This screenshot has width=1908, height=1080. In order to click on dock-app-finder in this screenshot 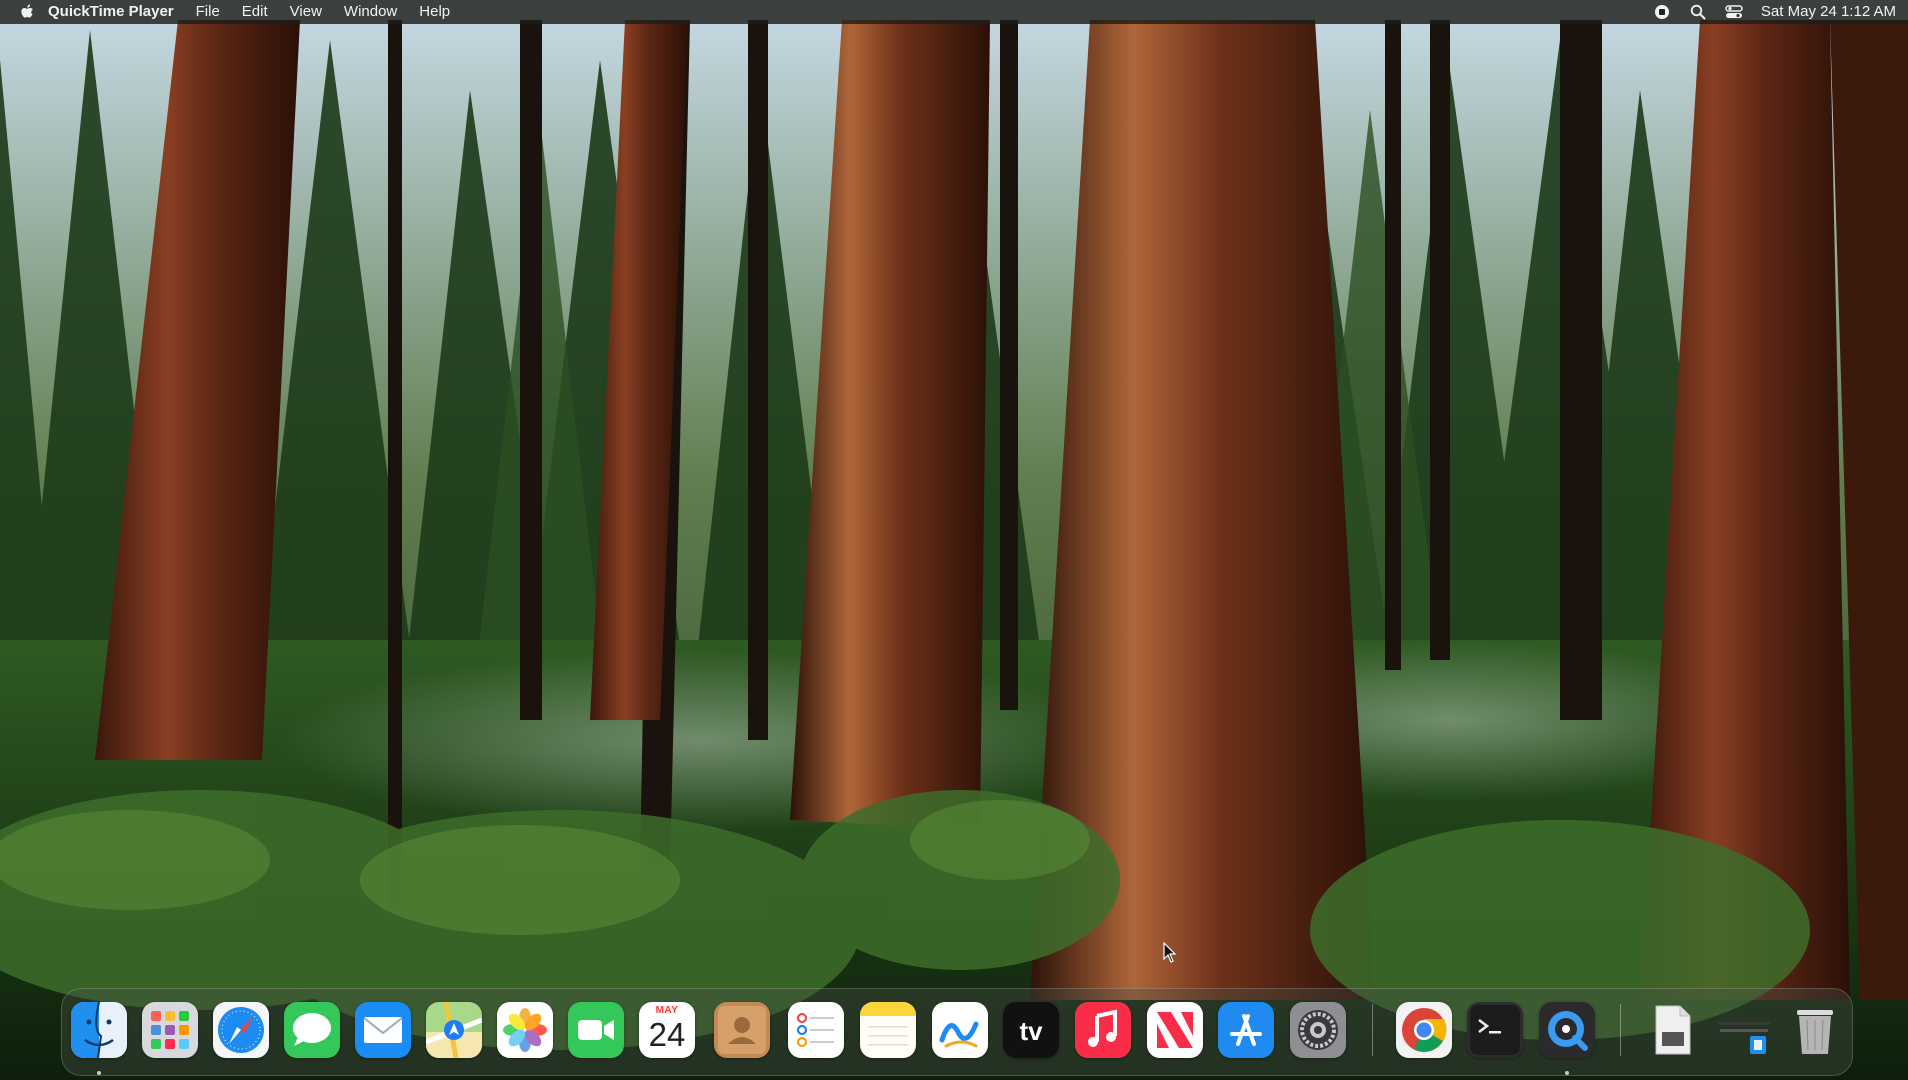, I will do `click(99, 1030)`.